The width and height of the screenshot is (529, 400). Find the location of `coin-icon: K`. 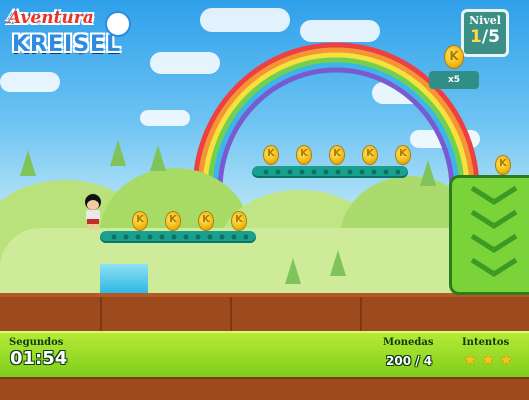

coin-icon: K is located at coordinates (454, 57).